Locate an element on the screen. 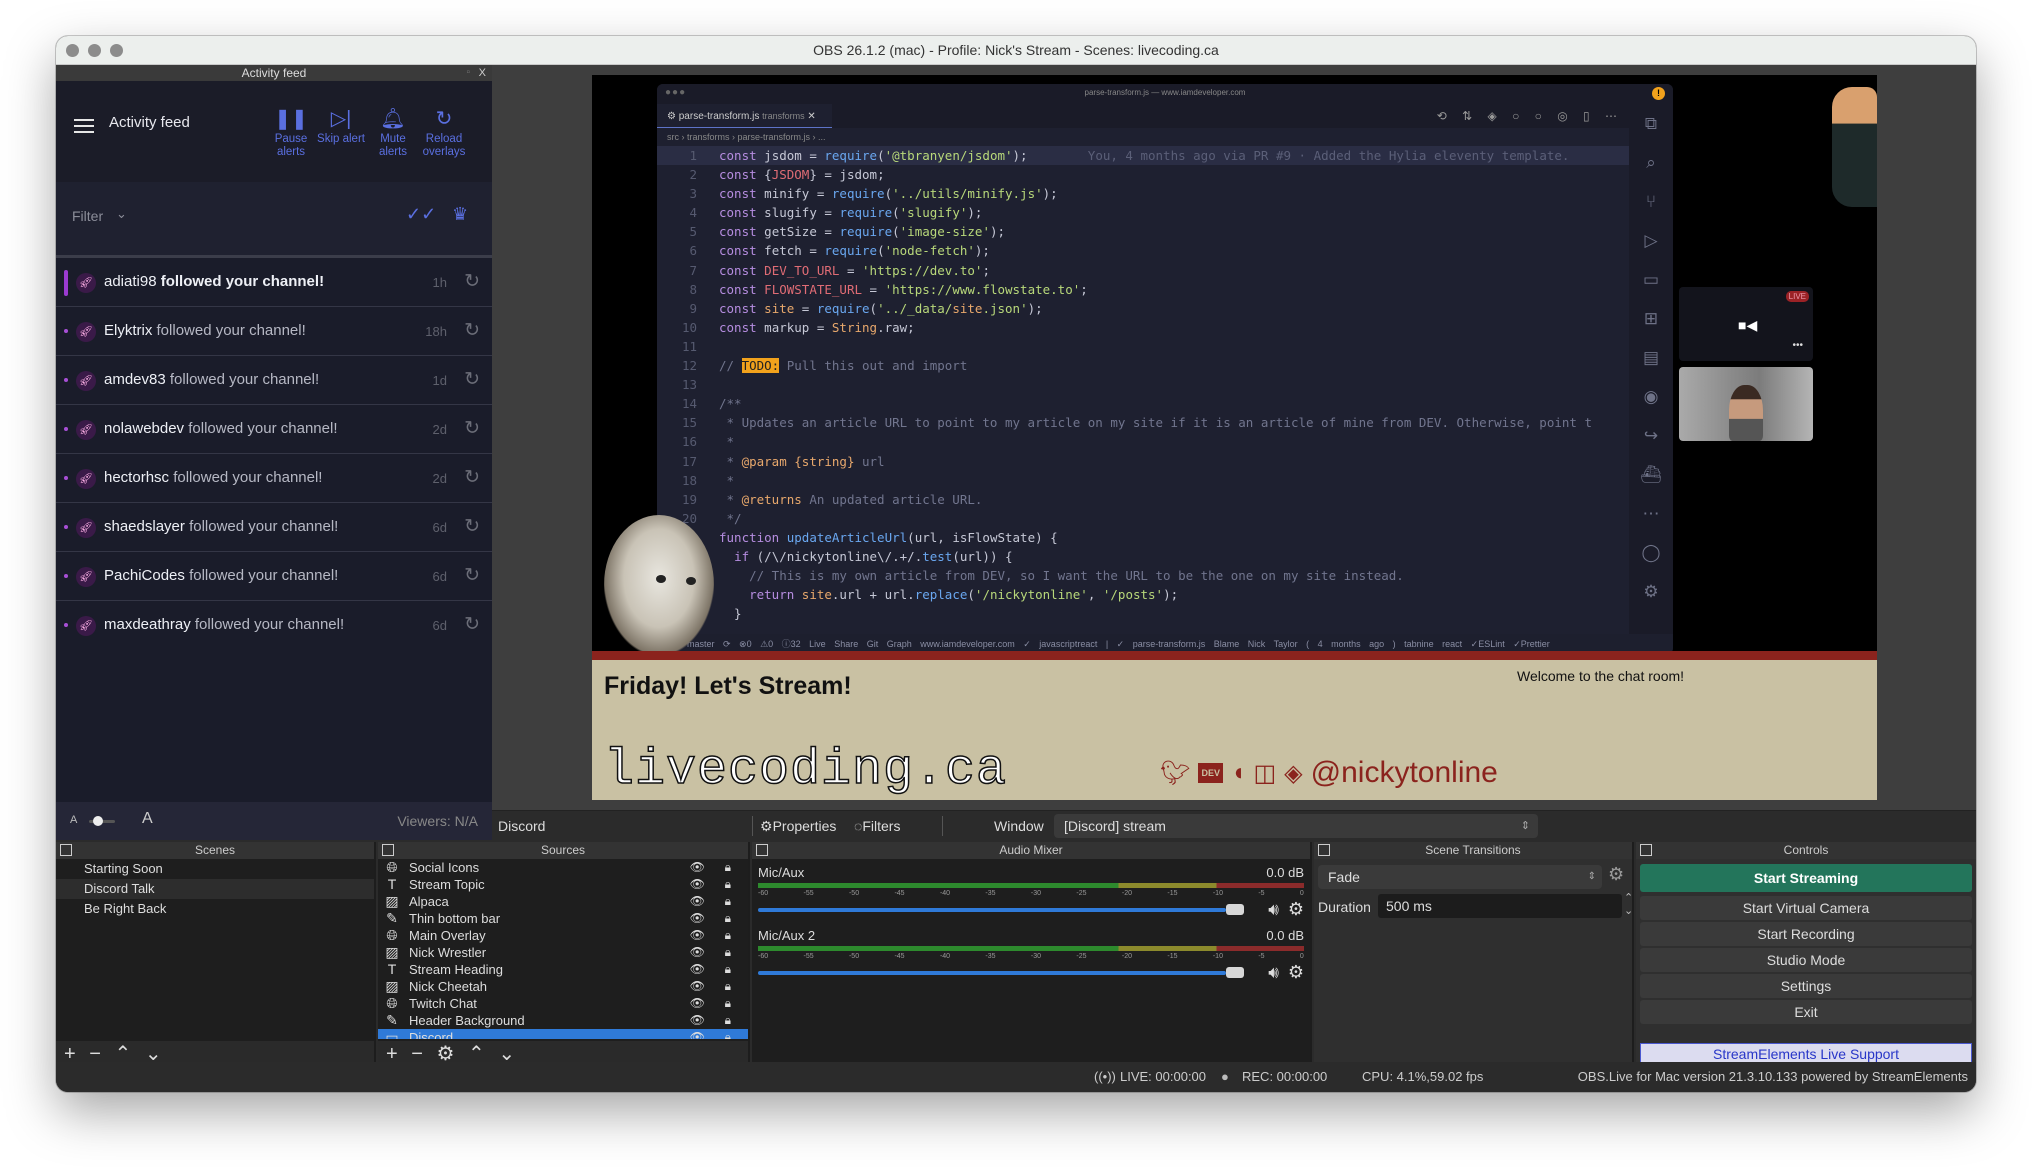  chat-welcome: Welcome to the chat room! is located at coordinates (1601, 676).